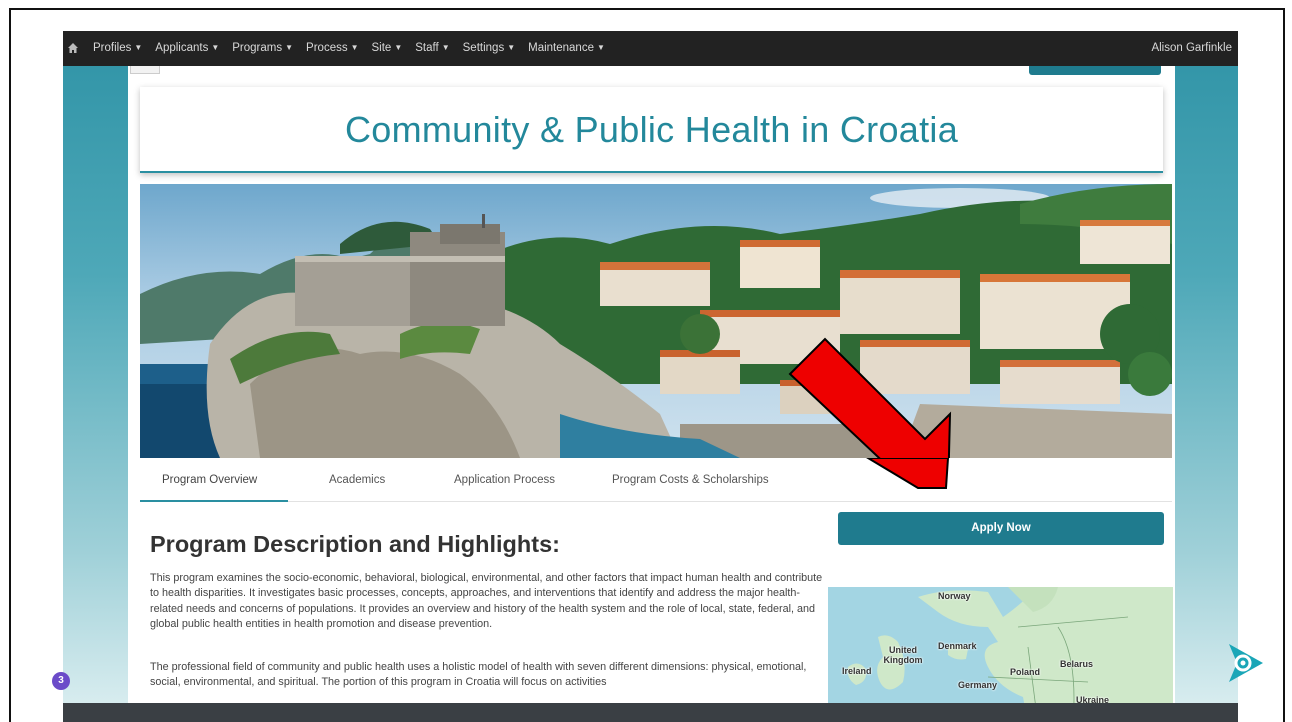  Describe the element at coordinates (954, 596) in the screenshot. I see `map-label-norway: Norway` at that location.